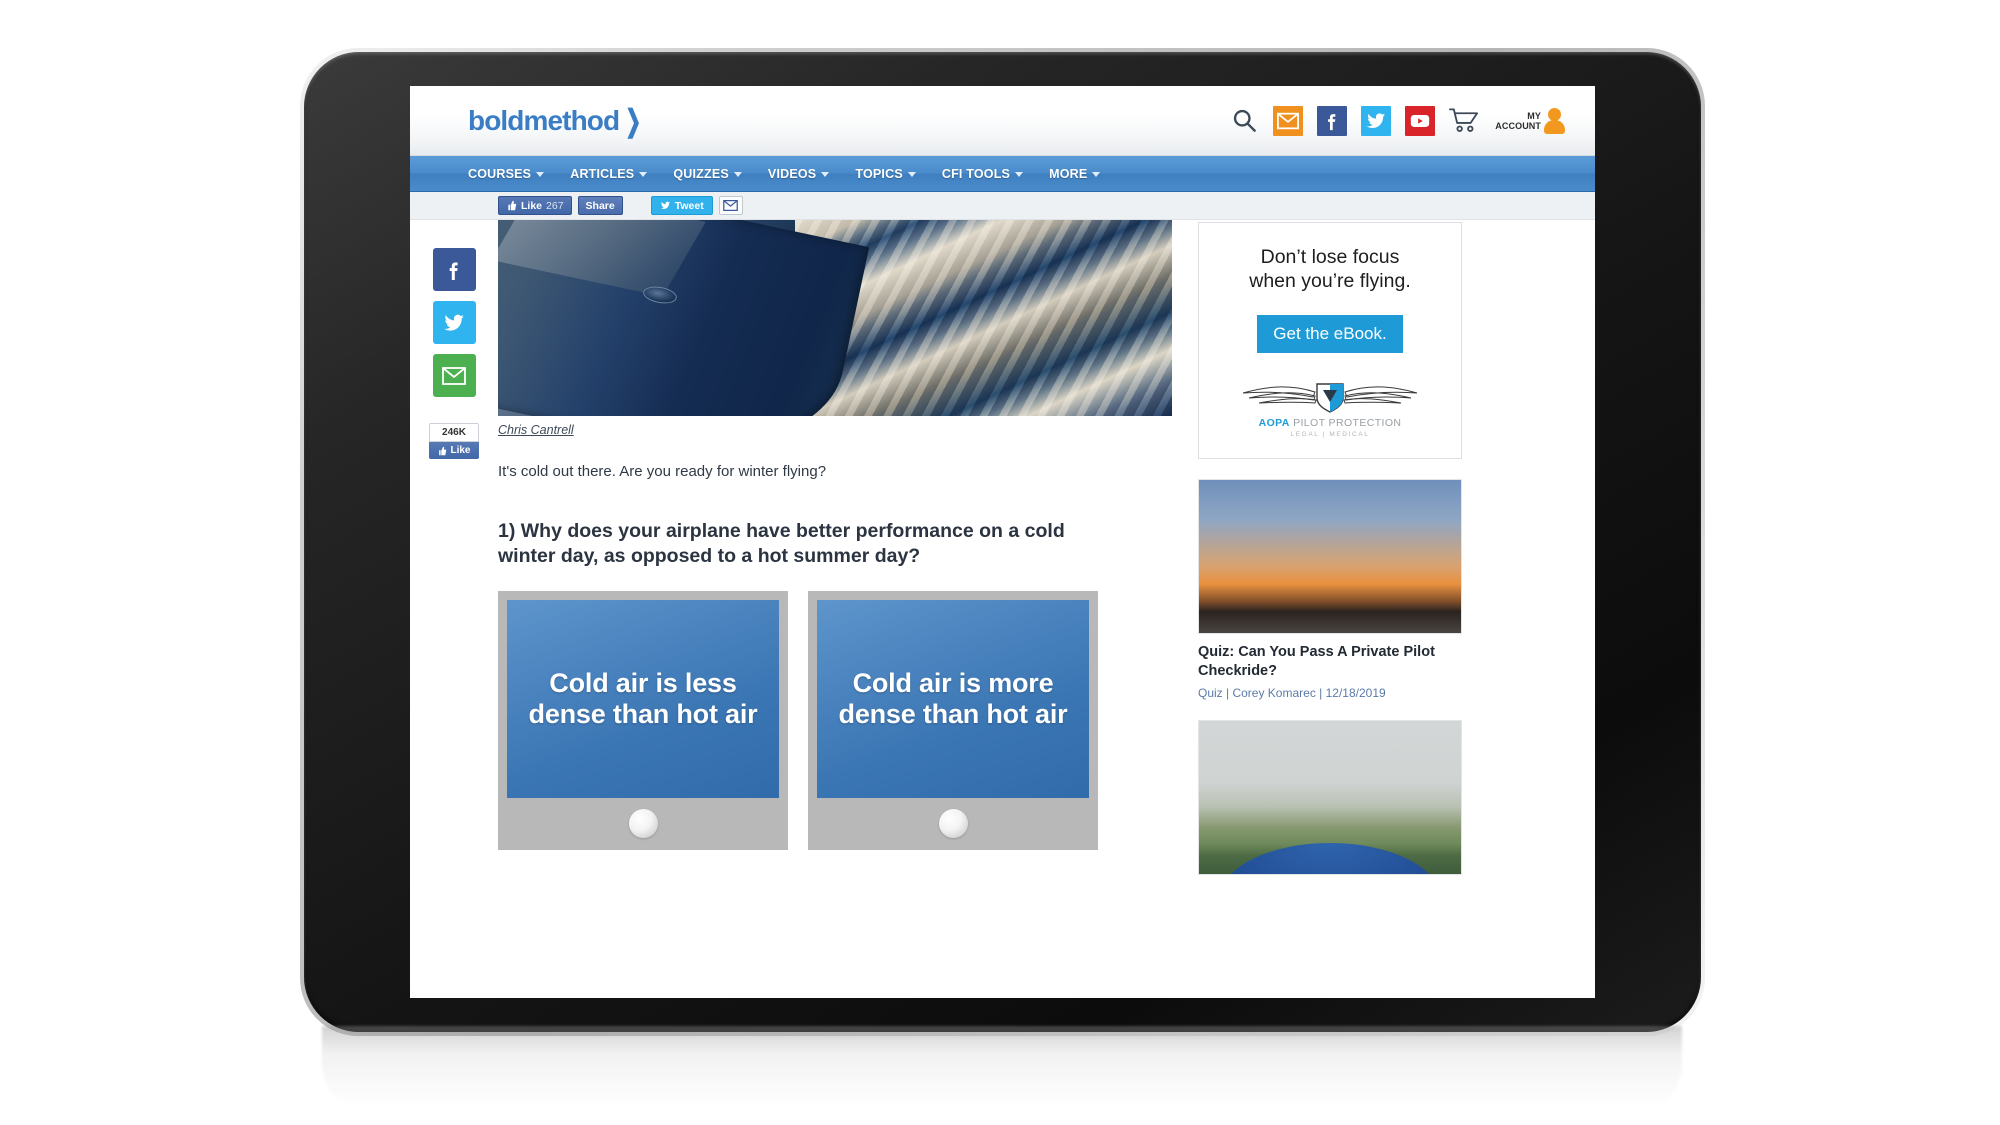  What do you see at coordinates (1330, 334) in the screenshot?
I see `ad-cta-button: Get the eBook.` at bounding box center [1330, 334].